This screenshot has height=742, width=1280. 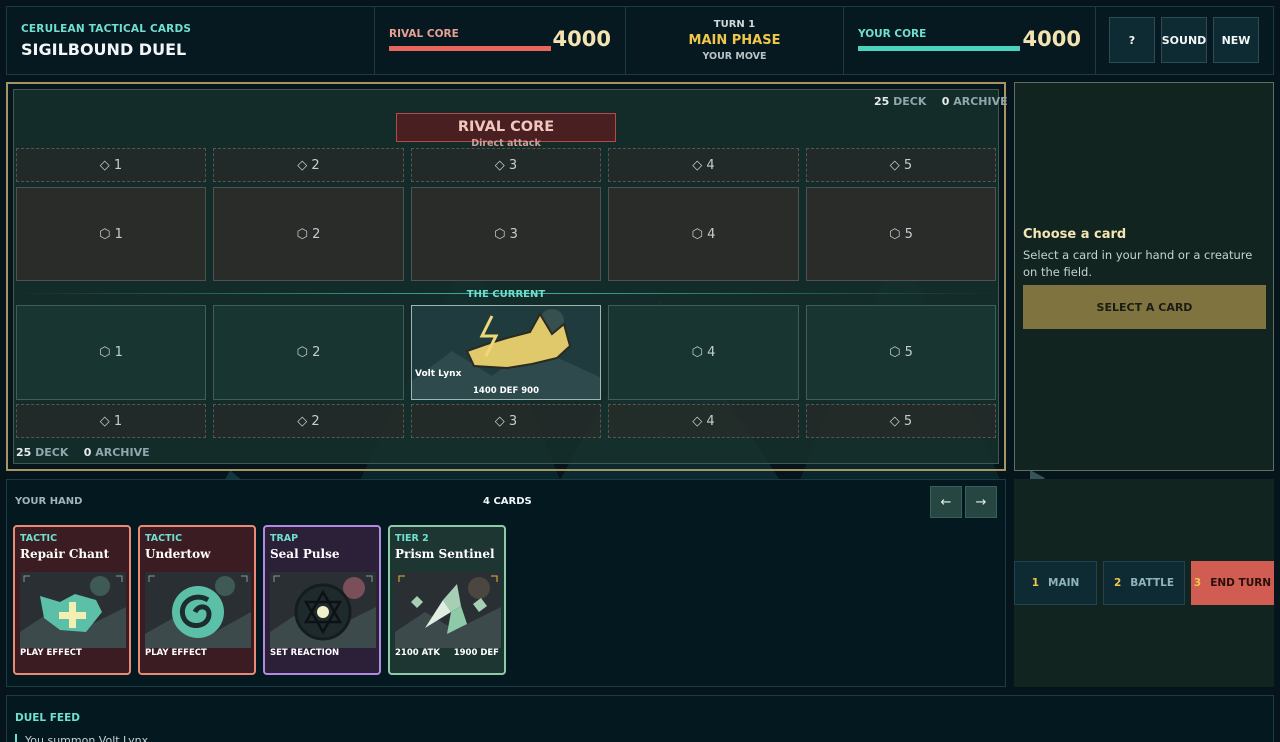 I want to click on rival-support-slot: ◇ 1, so click(x=111, y=165).